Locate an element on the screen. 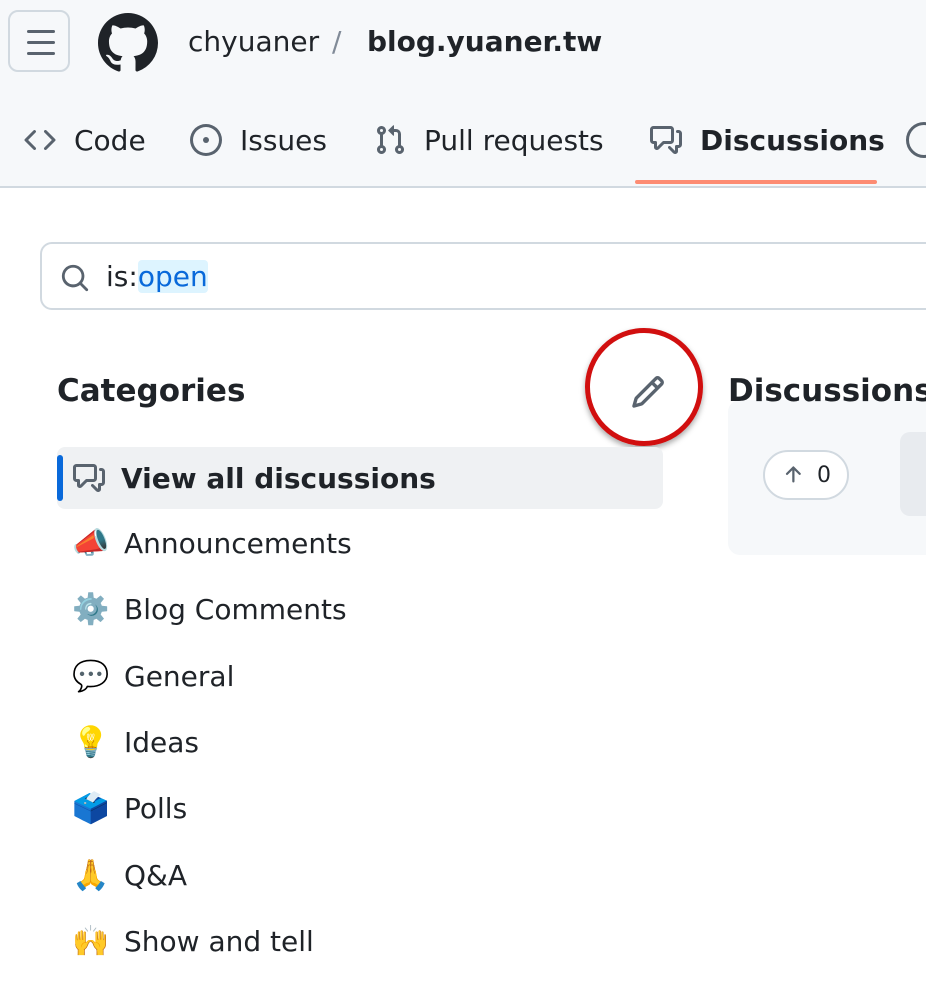  global-menu-button is located at coordinates (39, 41).